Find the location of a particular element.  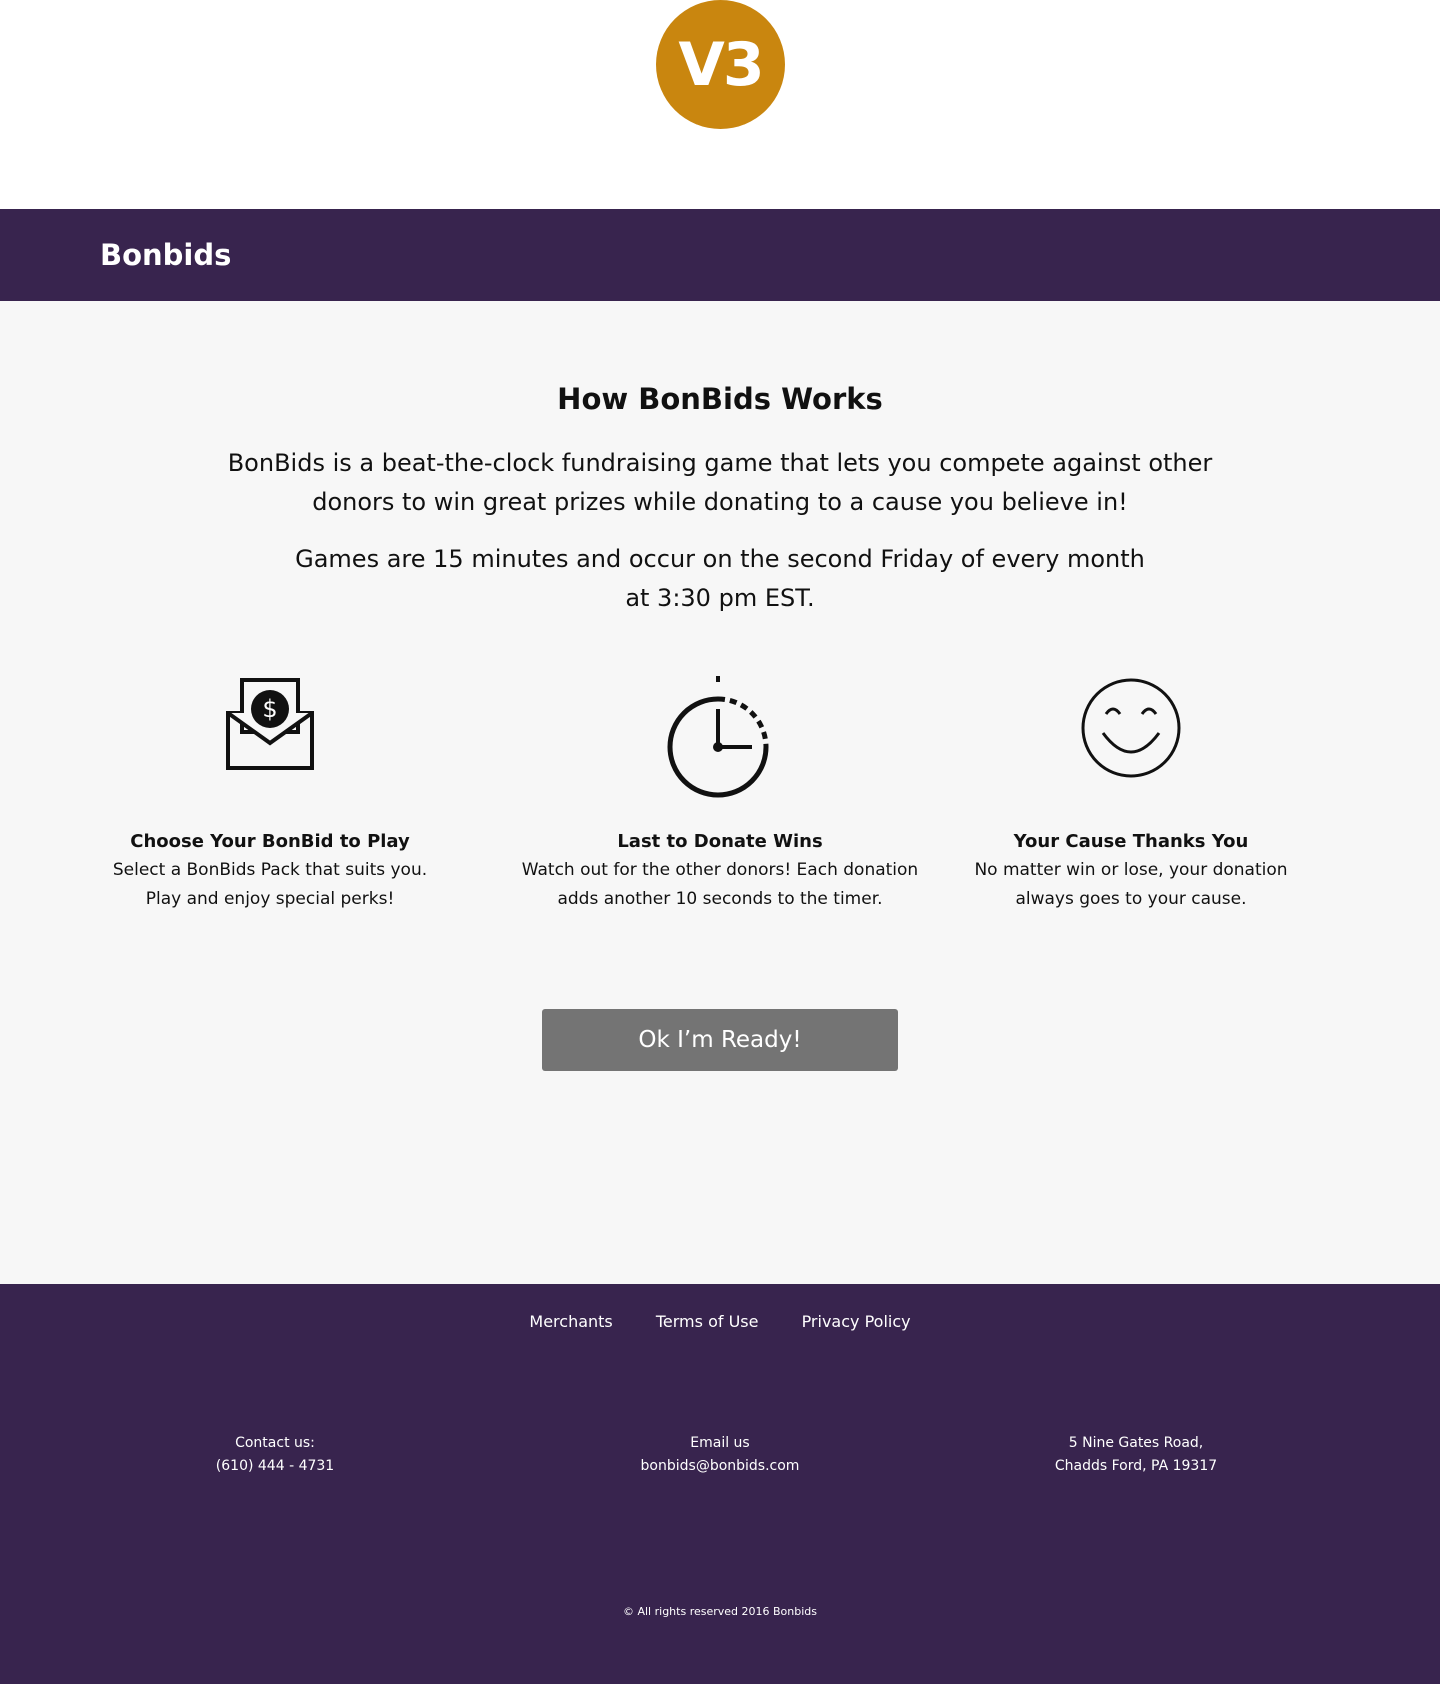

footer-links: Merchants Terms of Use Privacy Policy is located at coordinates (720, 1321).